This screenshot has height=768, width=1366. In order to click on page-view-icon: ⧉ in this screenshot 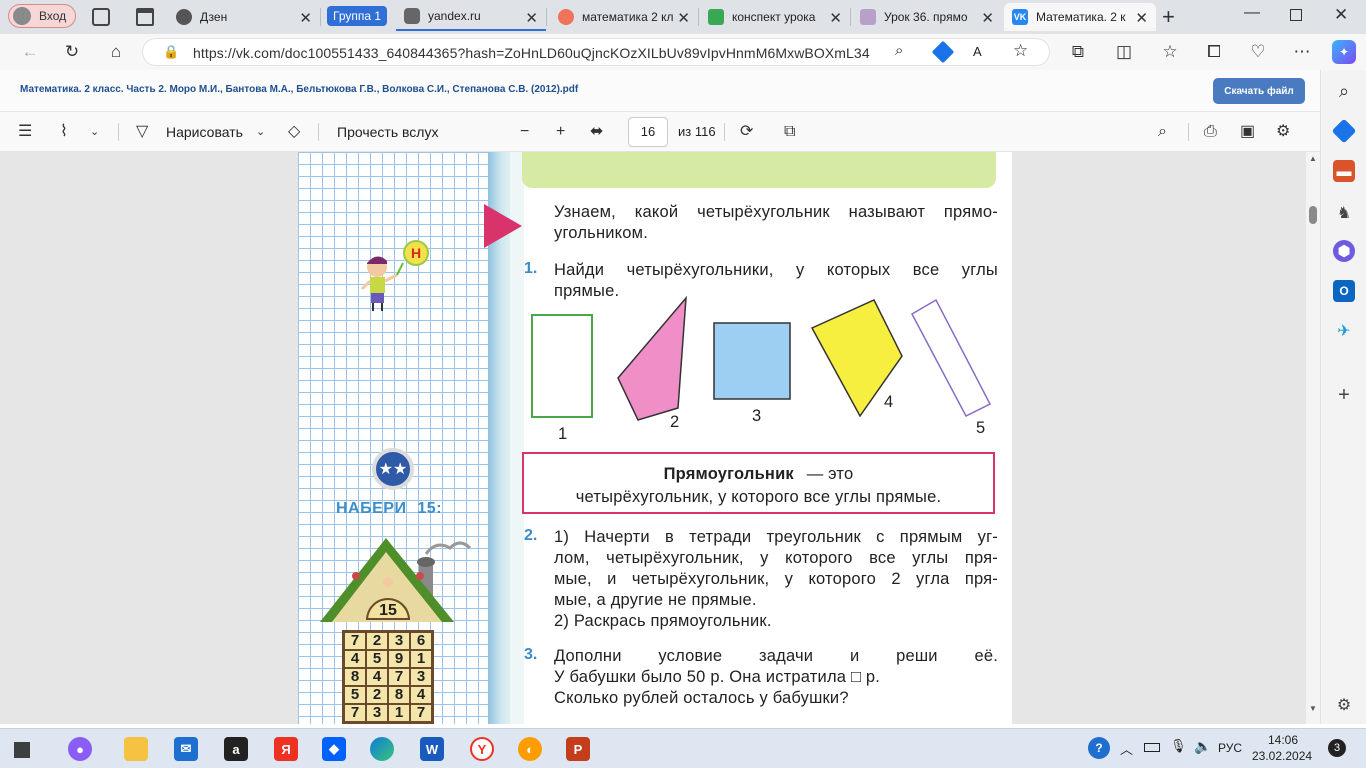, I will do `click(789, 132)`.